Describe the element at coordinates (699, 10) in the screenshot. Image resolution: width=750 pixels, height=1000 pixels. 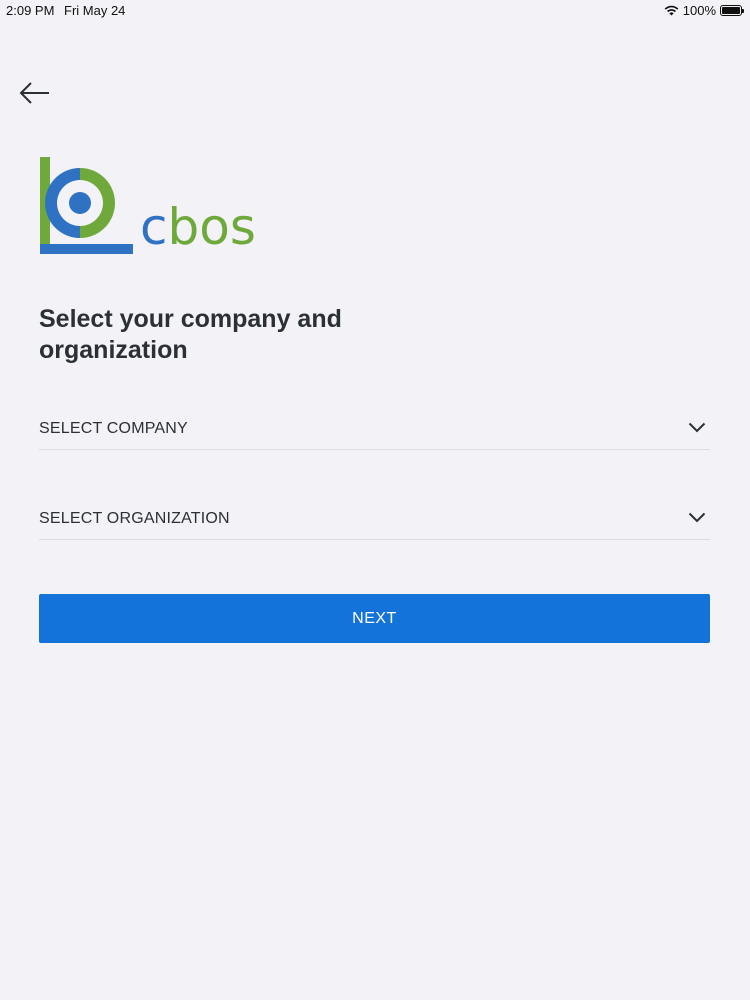
I see `battery-percent: 100%` at that location.